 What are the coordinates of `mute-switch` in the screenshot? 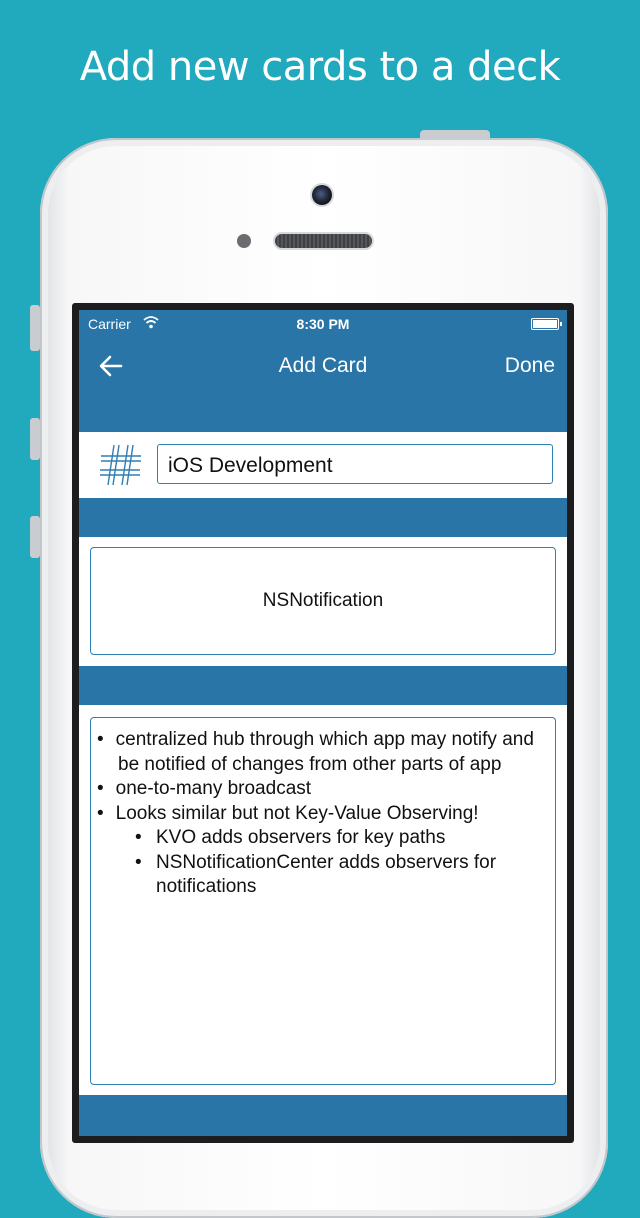 It's located at (35, 328).